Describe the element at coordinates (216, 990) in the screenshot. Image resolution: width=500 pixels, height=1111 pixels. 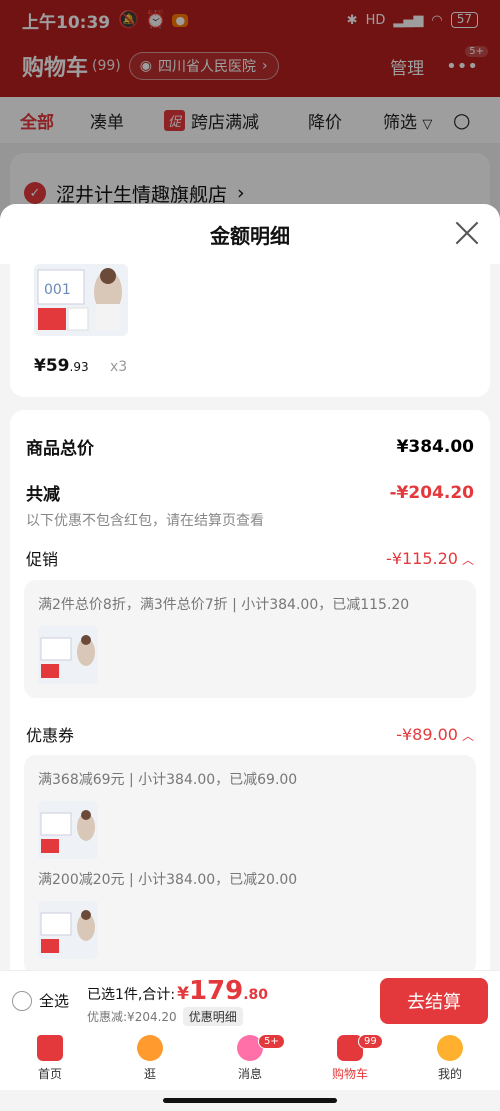
I see `total-integer: 179` at that location.